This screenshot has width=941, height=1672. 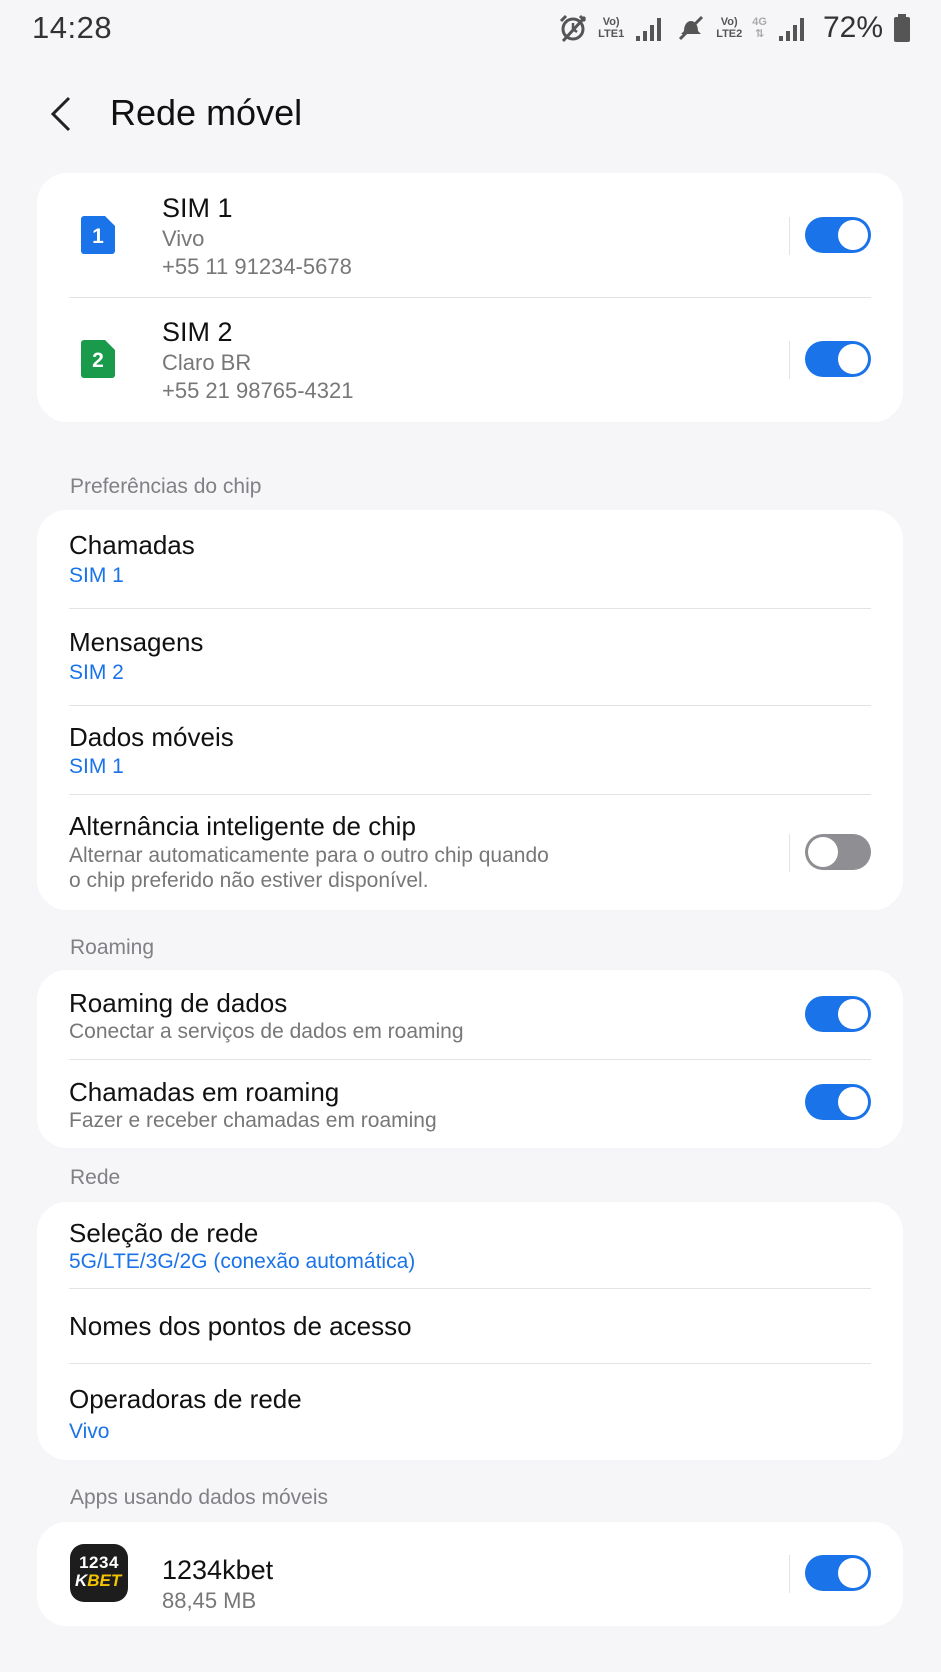 I want to click on apn-row: Nomes dos pontos de acesso, so click(x=470, y=1326).